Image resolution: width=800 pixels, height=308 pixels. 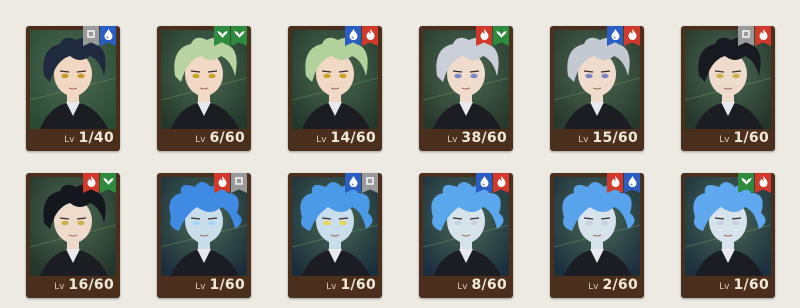 What do you see at coordinates (597, 88) in the screenshot?
I see `character-card: Lv 15/60` at bounding box center [597, 88].